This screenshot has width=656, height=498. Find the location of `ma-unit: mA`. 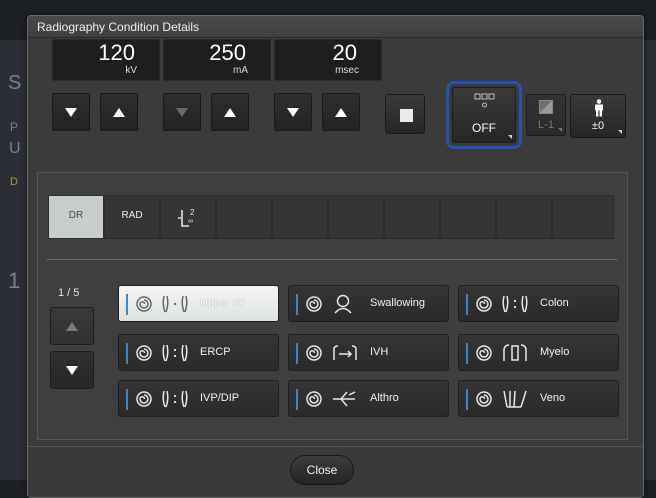

ma-unit: mA is located at coordinates (240, 70).